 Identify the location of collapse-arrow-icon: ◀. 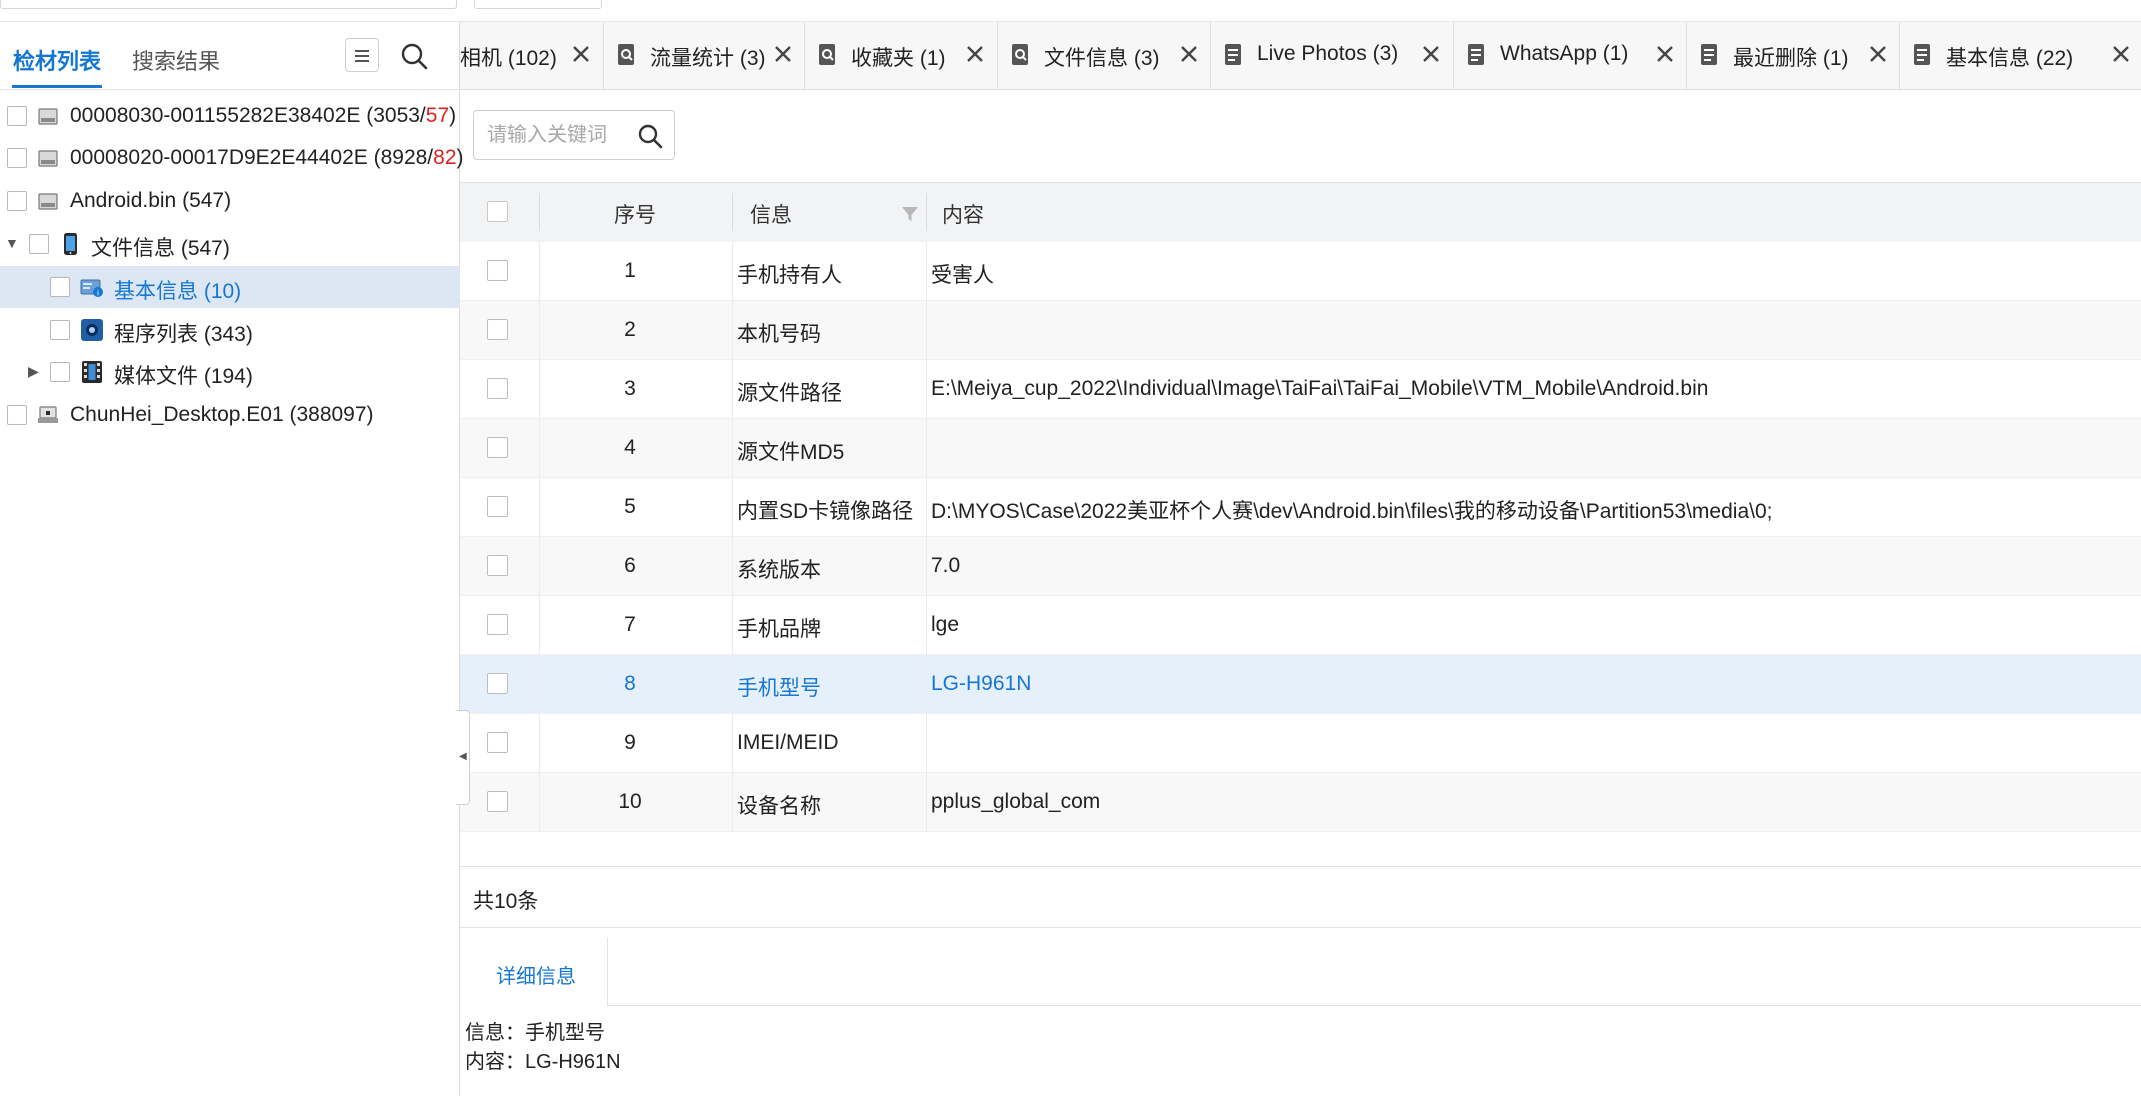
(463, 756).